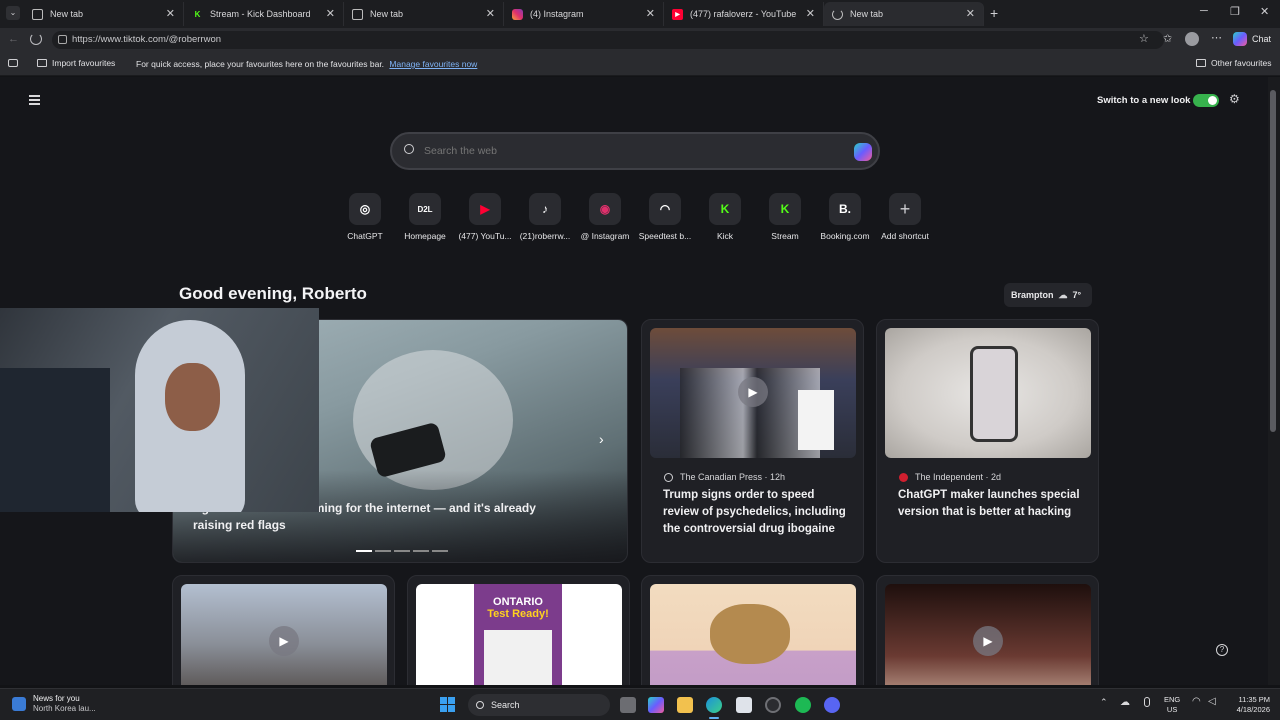 Image resolution: width=1280 pixels, height=720 pixels. I want to click on site-info-icon, so click(62, 39).